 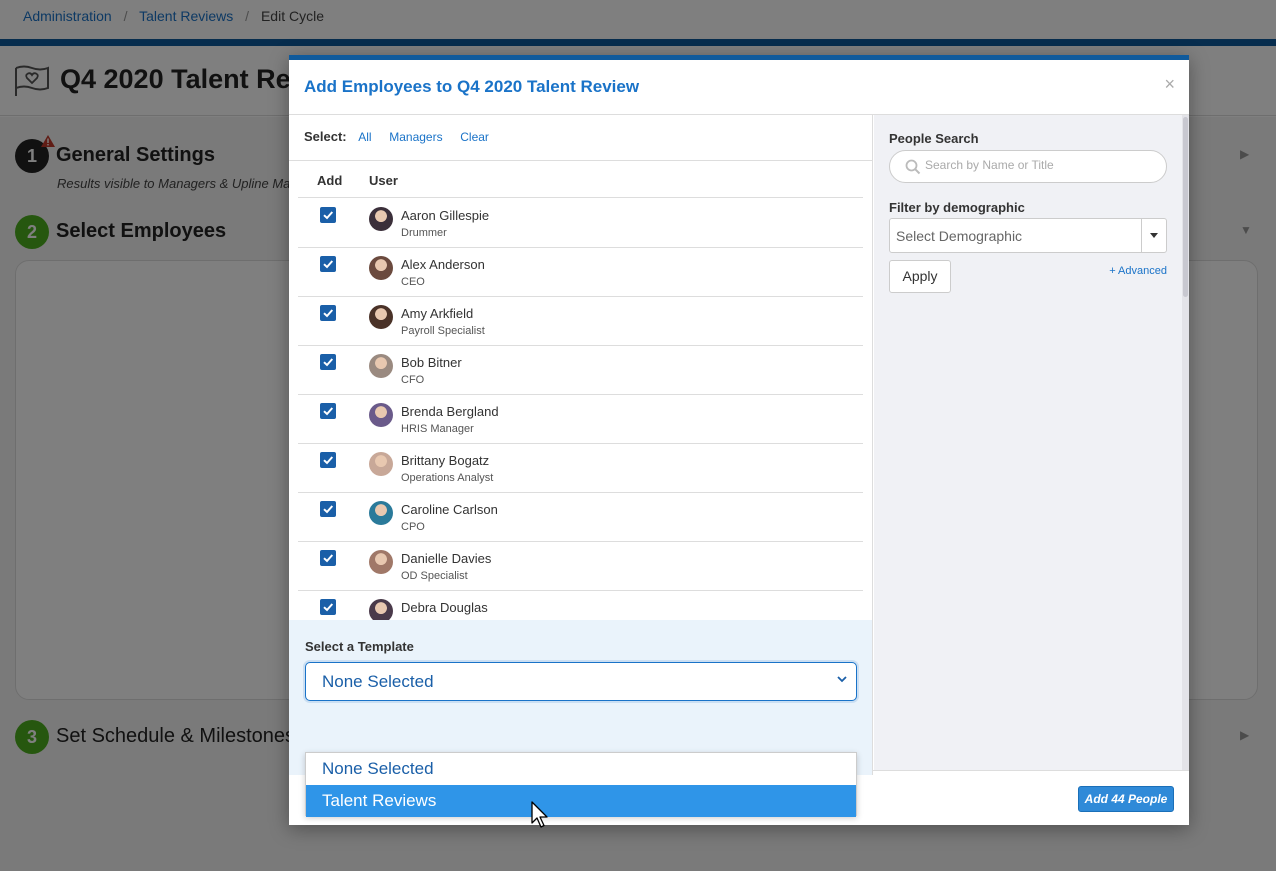 I want to click on search-icon, so click(x=913, y=167).